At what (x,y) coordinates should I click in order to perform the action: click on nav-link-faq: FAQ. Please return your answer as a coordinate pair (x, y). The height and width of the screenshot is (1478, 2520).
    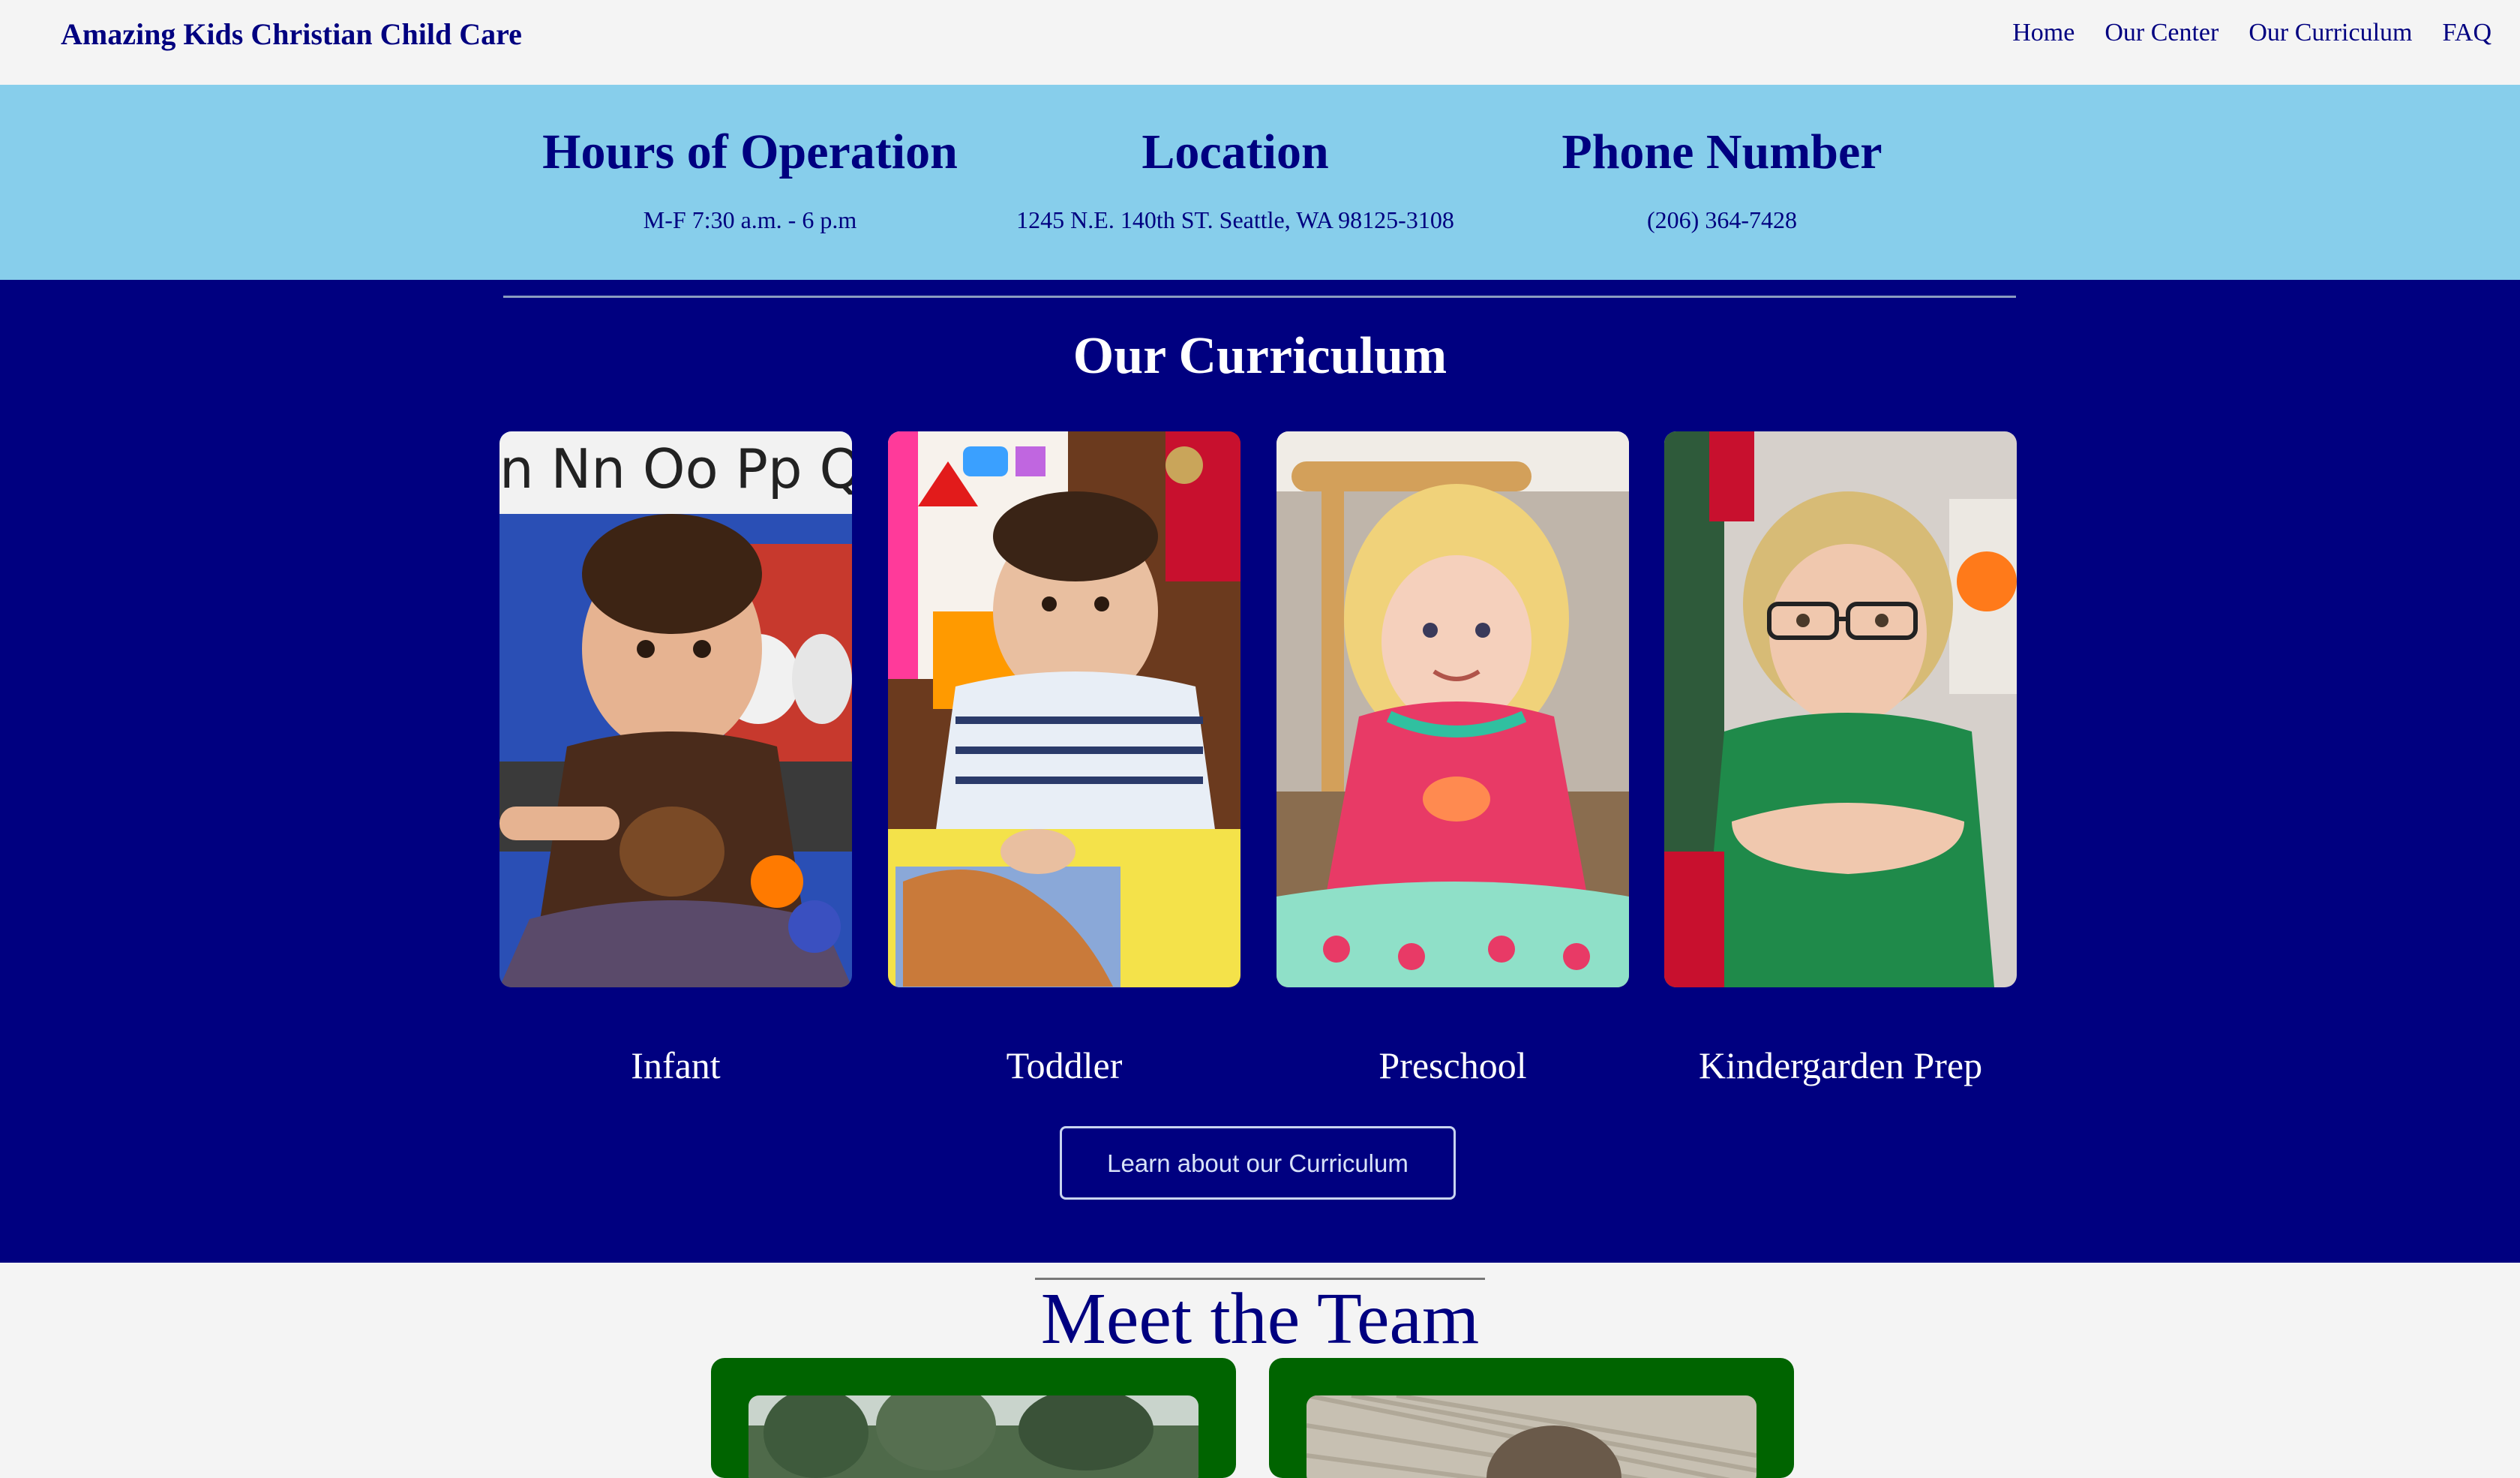
    Looking at the image, I should click on (2467, 33).